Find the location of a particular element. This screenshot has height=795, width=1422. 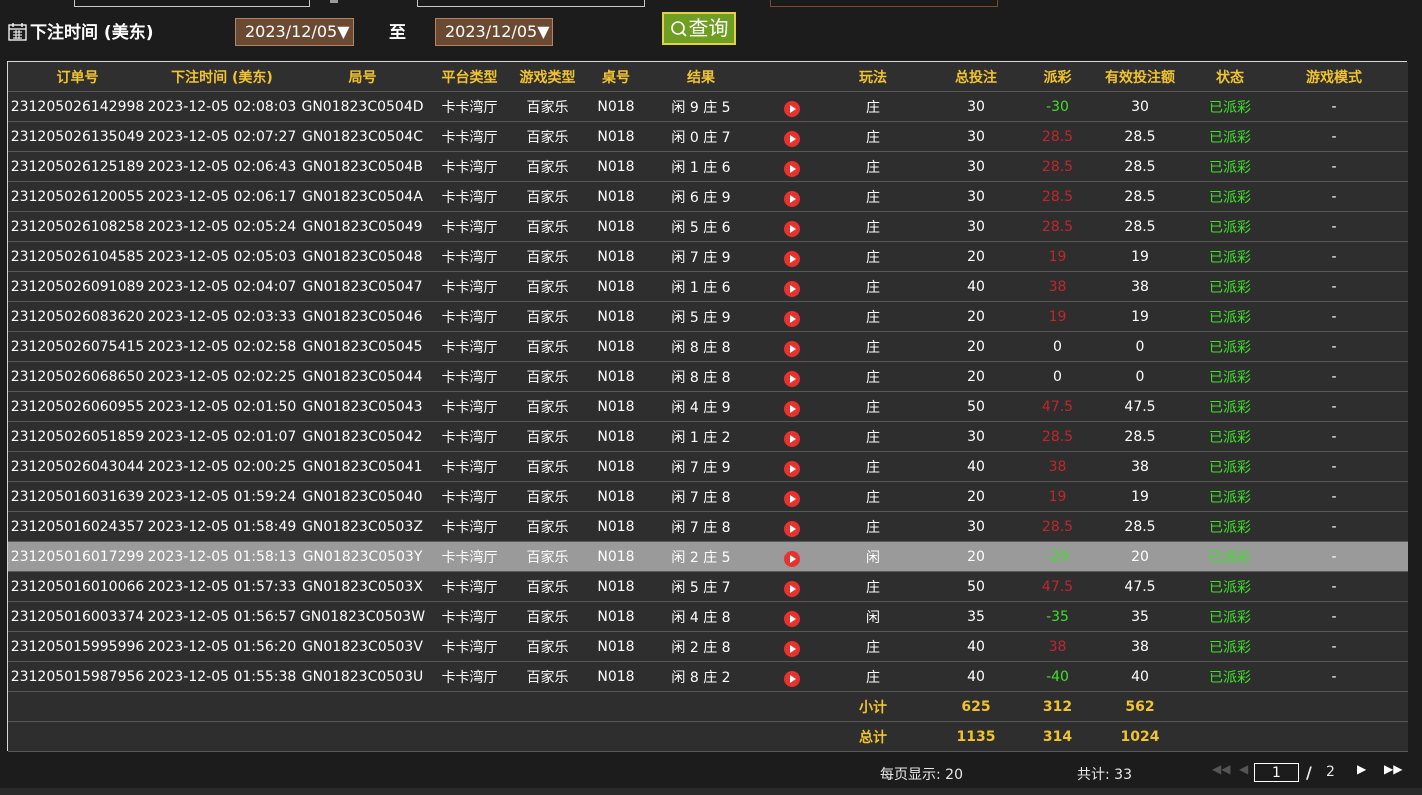

cell-bet-time: 2023-12-05 02:00:25 is located at coordinates (222, 466).